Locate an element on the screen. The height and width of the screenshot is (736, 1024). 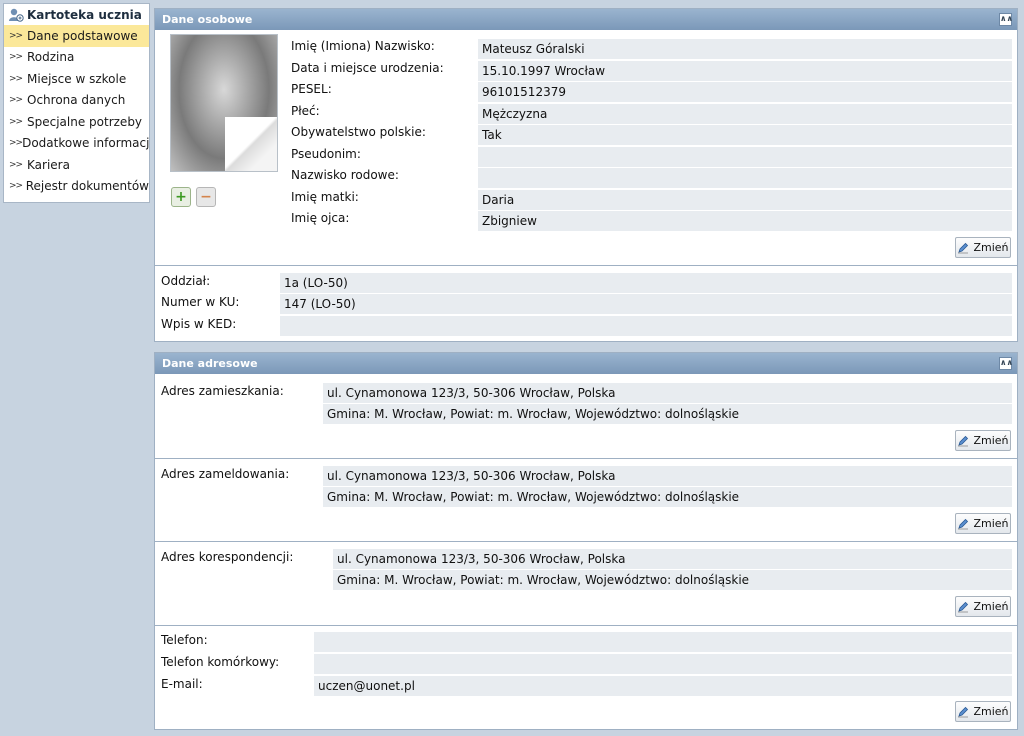
sidebar-item-rodzina: >> Rodzina is located at coordinates (76, 58).